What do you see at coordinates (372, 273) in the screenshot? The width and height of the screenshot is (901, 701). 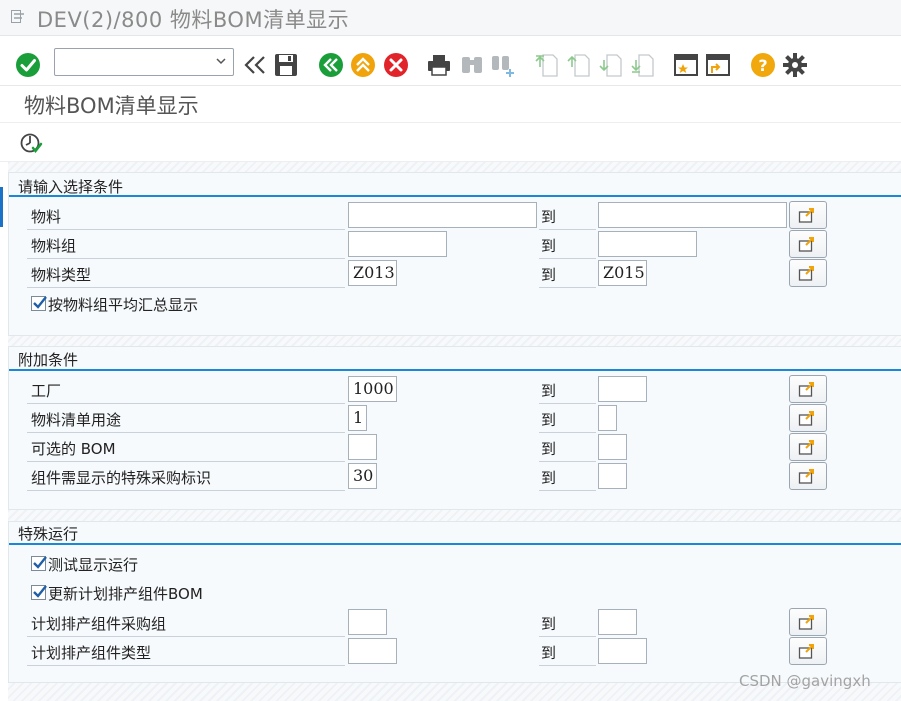 I see `material-type-low-input: Z013` at bounding box center [372, 273].